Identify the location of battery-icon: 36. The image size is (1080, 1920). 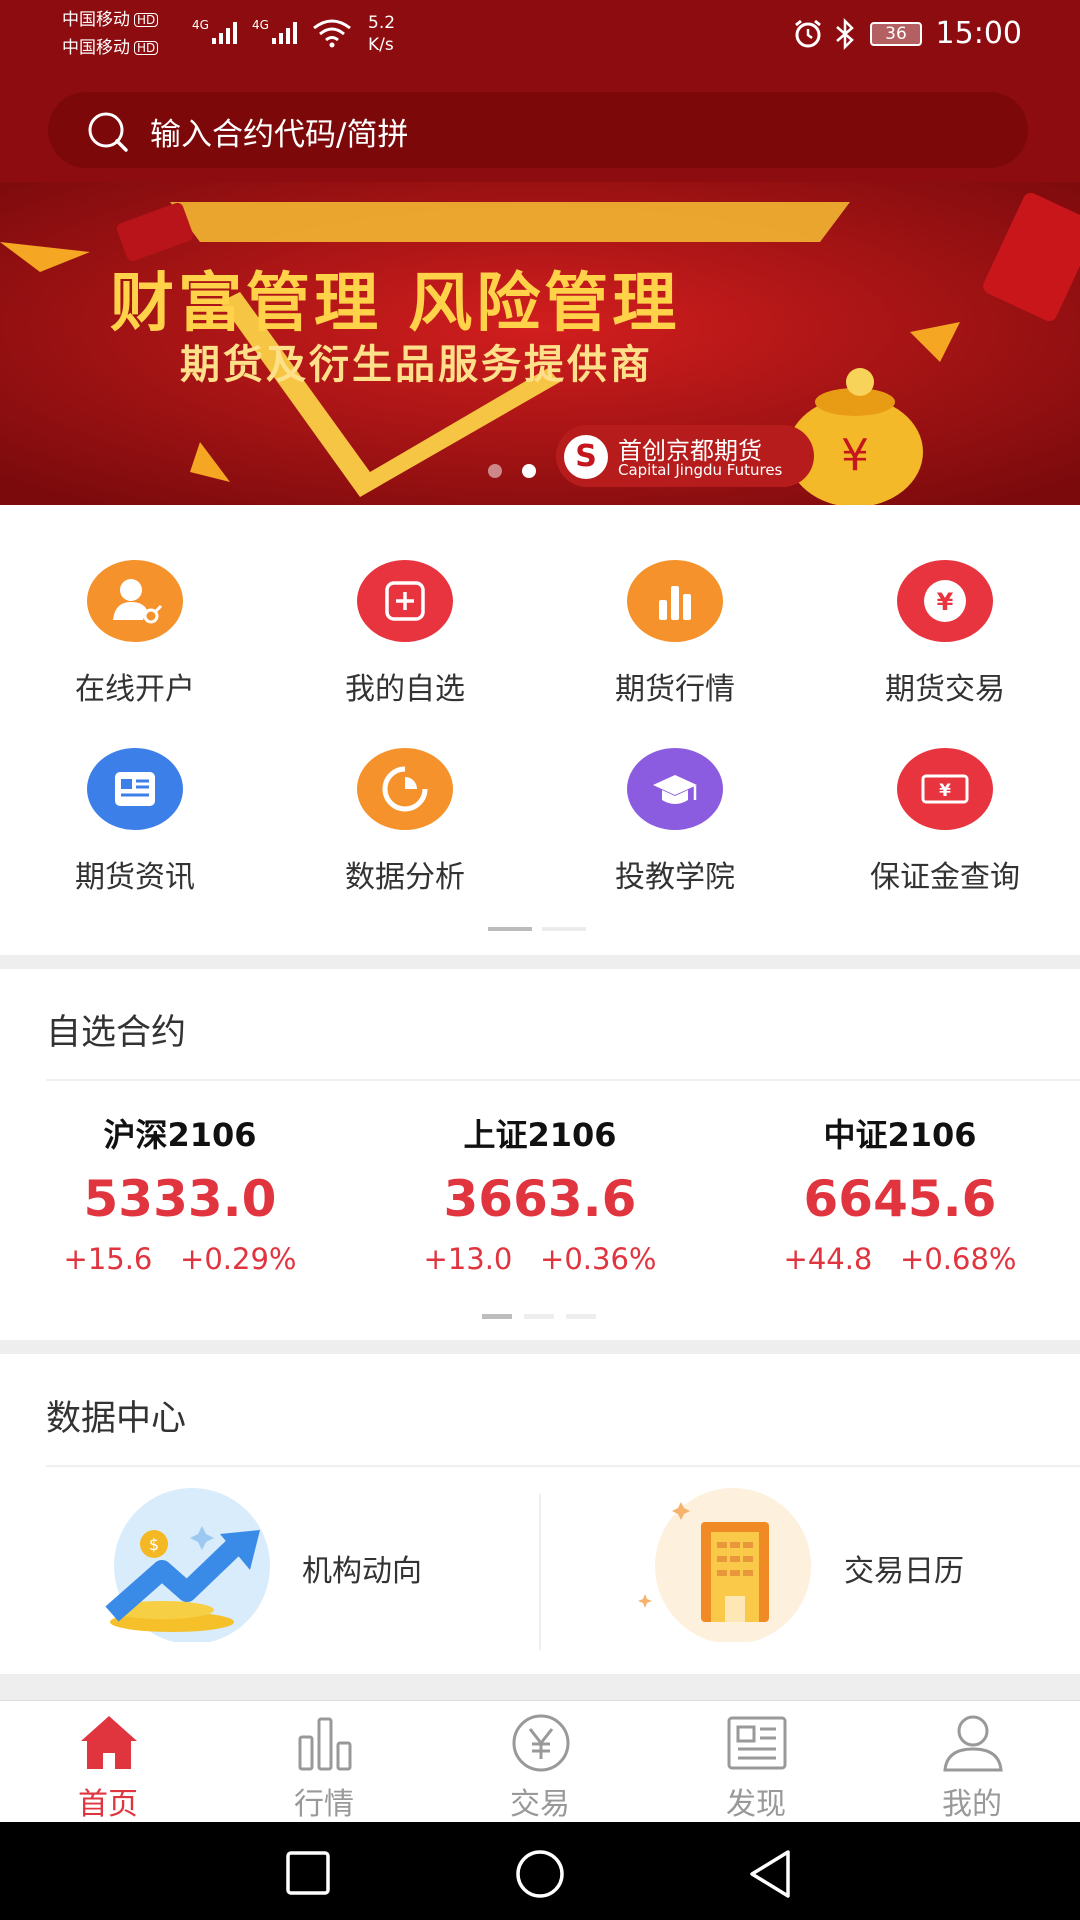
(896, 34).